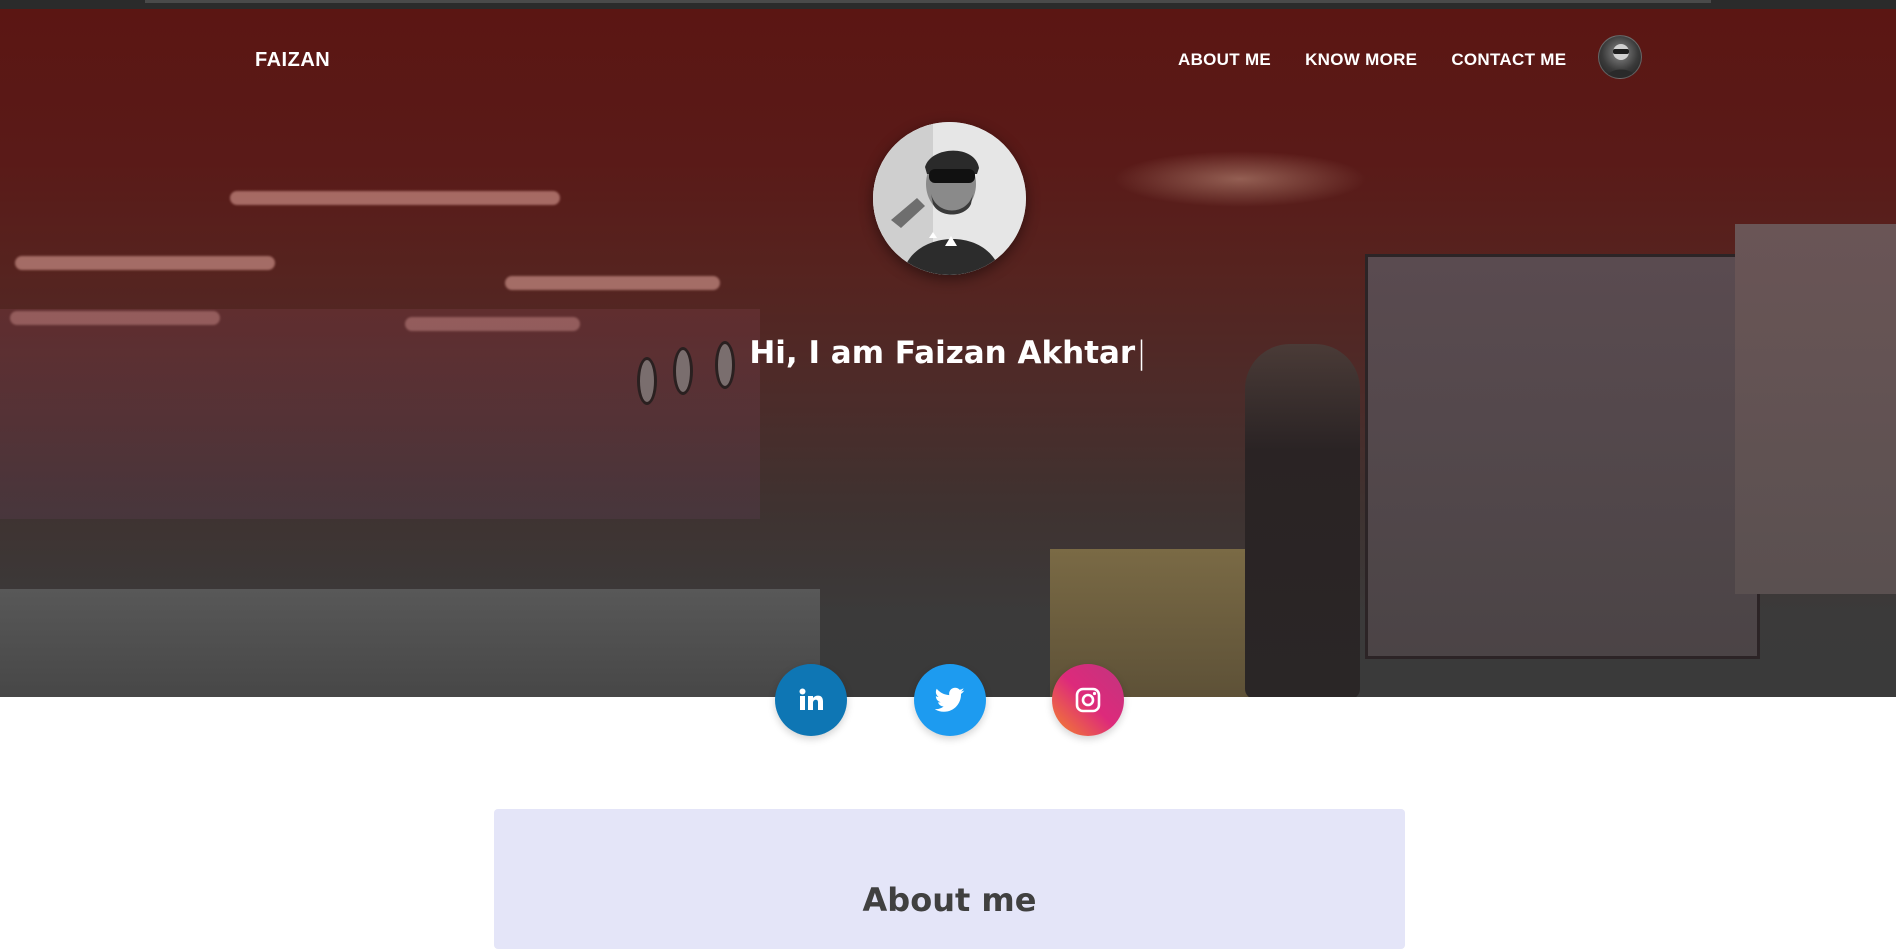 Image resolution: width=1896 pixels, height=949 pixels. Describe the element at coordinates (949, 900) in the screenshot. I see `about-me-heading: About me` at that location.